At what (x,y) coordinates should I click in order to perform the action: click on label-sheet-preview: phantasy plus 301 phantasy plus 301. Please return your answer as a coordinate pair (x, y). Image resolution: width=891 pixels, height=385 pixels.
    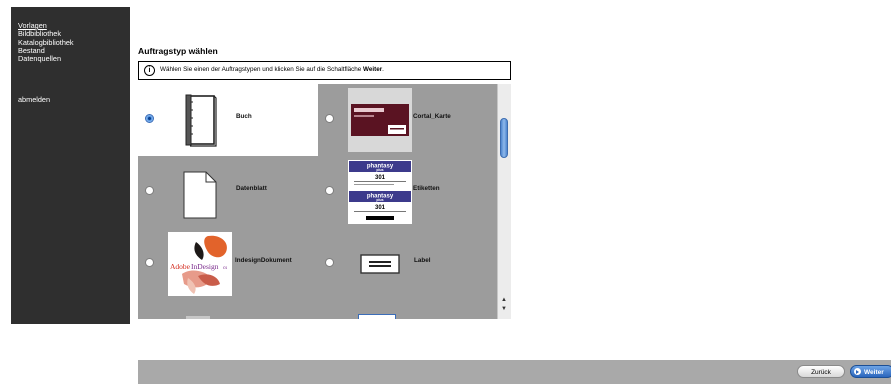
    Looking at the image, I should click on (380, 192).